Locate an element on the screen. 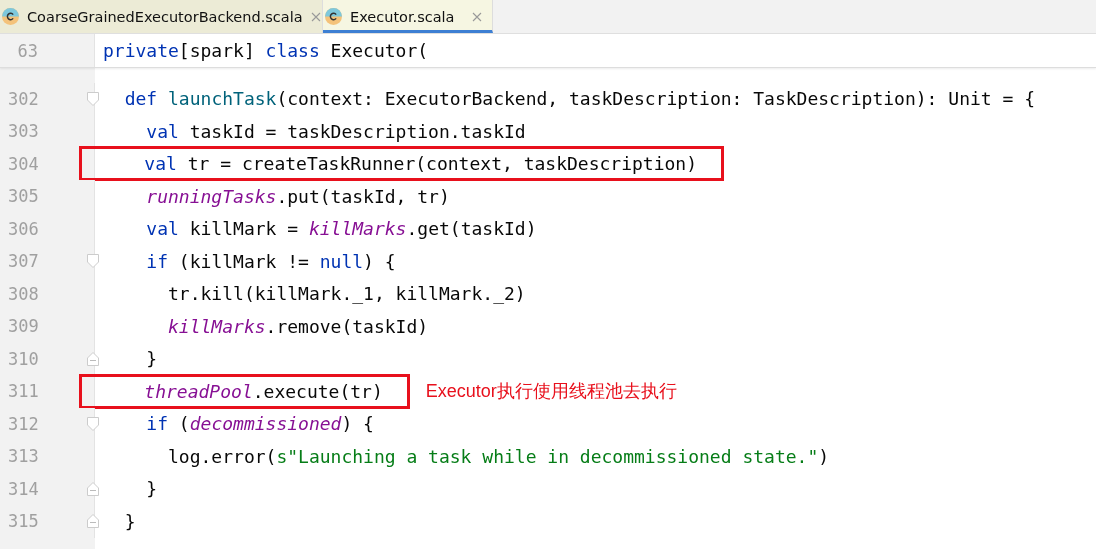 The width and height of the screenshot is (1096, 549). code-line: if (killMark != null) { is located at coordinates (270, 261).